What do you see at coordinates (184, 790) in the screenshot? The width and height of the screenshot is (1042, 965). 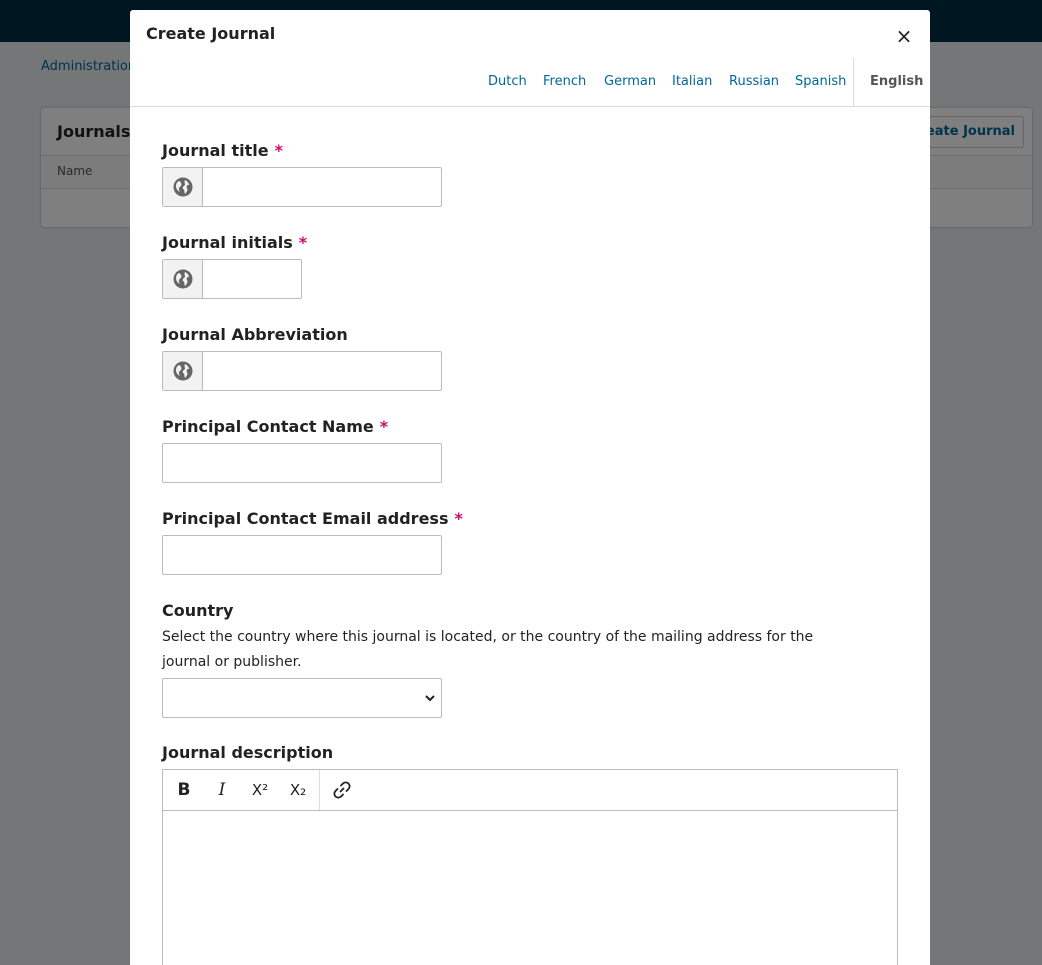 I see `bold-button: B` at bounding box center [184, 790].